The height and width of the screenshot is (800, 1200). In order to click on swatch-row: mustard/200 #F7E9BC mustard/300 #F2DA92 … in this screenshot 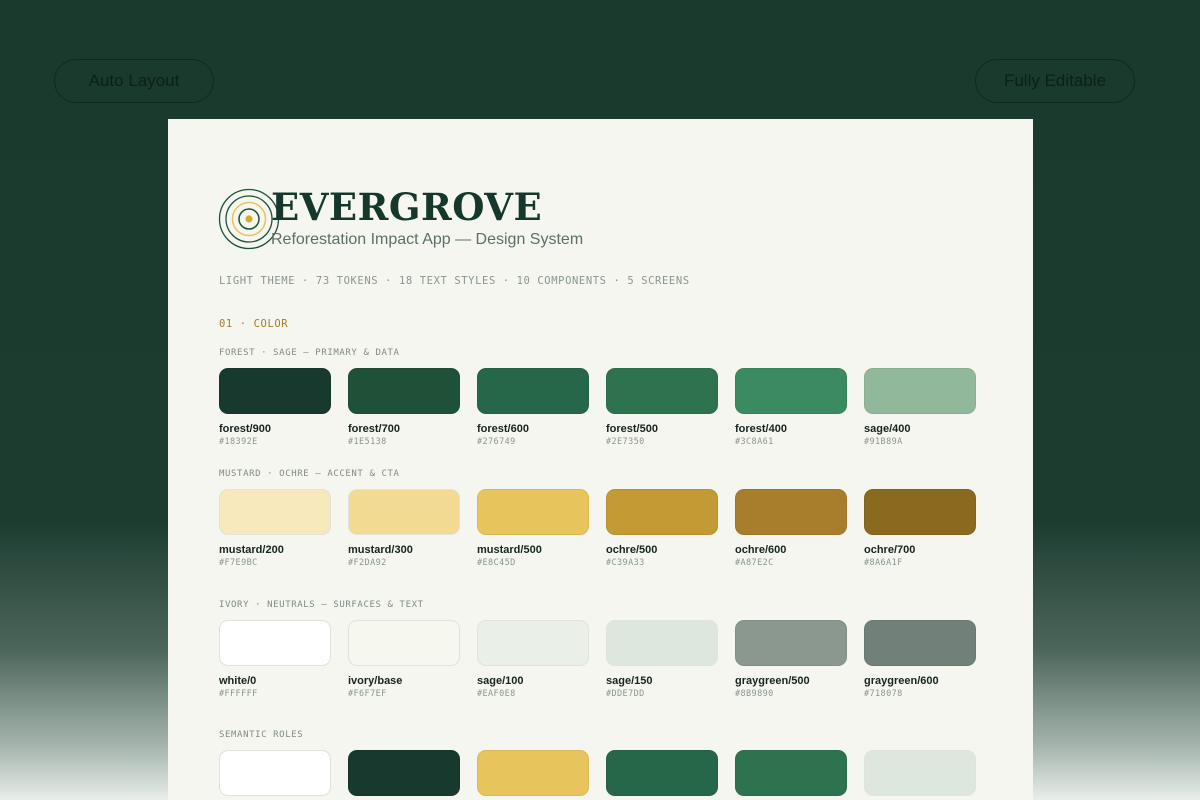, I will do `click(599, 529)`.